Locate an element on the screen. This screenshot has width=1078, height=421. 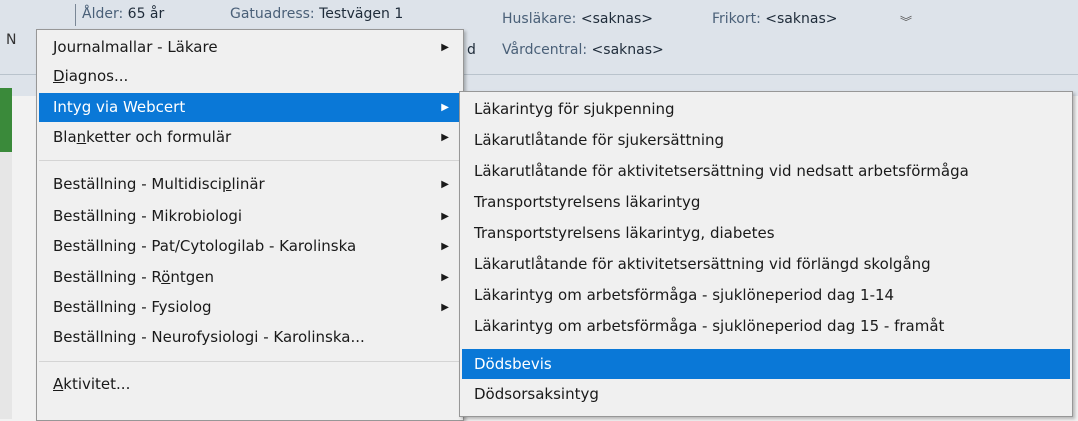
health-center-value: <saknas> is located at coordinates (627, 50).